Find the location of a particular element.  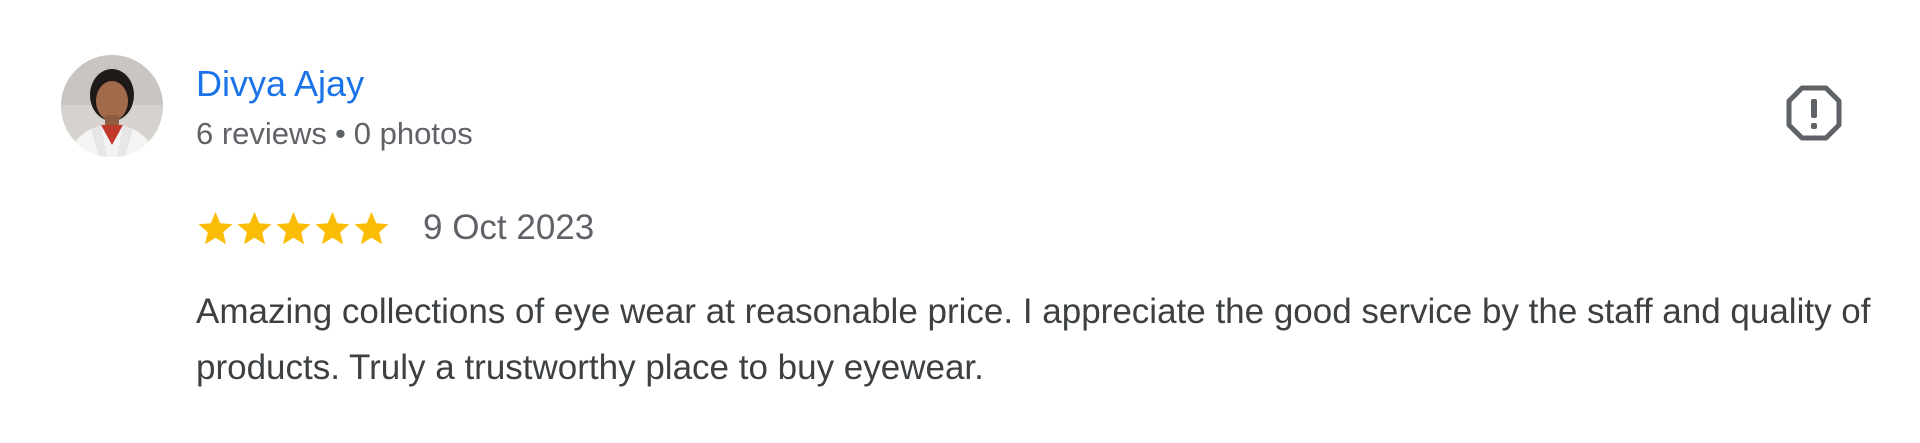

avatar-image is located at coordinates (112, 106).